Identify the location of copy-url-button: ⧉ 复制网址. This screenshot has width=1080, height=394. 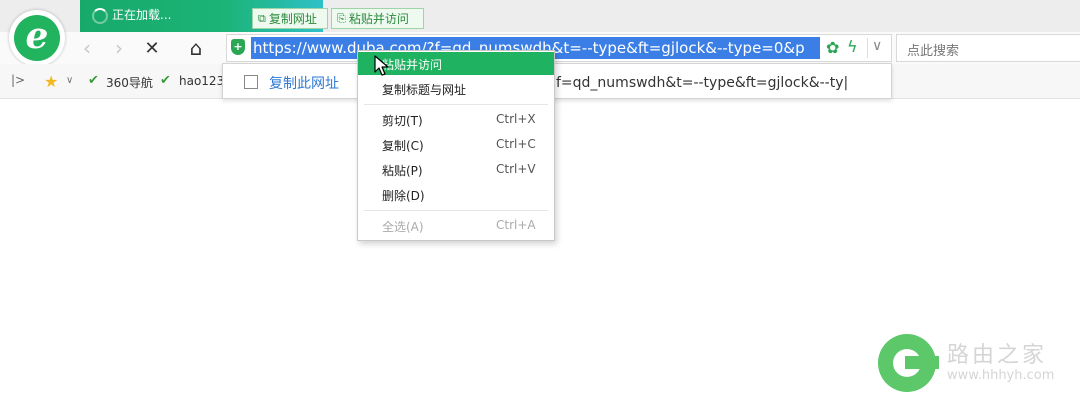
(290, 18).